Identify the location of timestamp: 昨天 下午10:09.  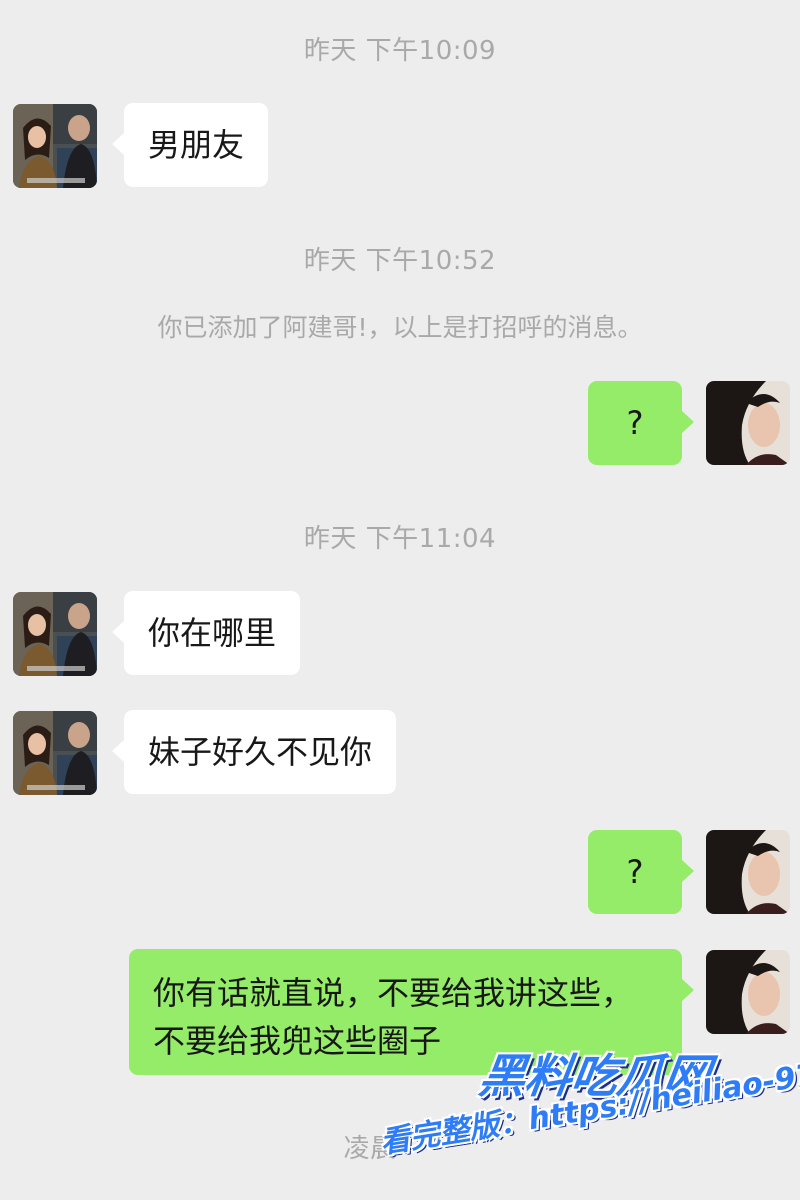
(400, 51).